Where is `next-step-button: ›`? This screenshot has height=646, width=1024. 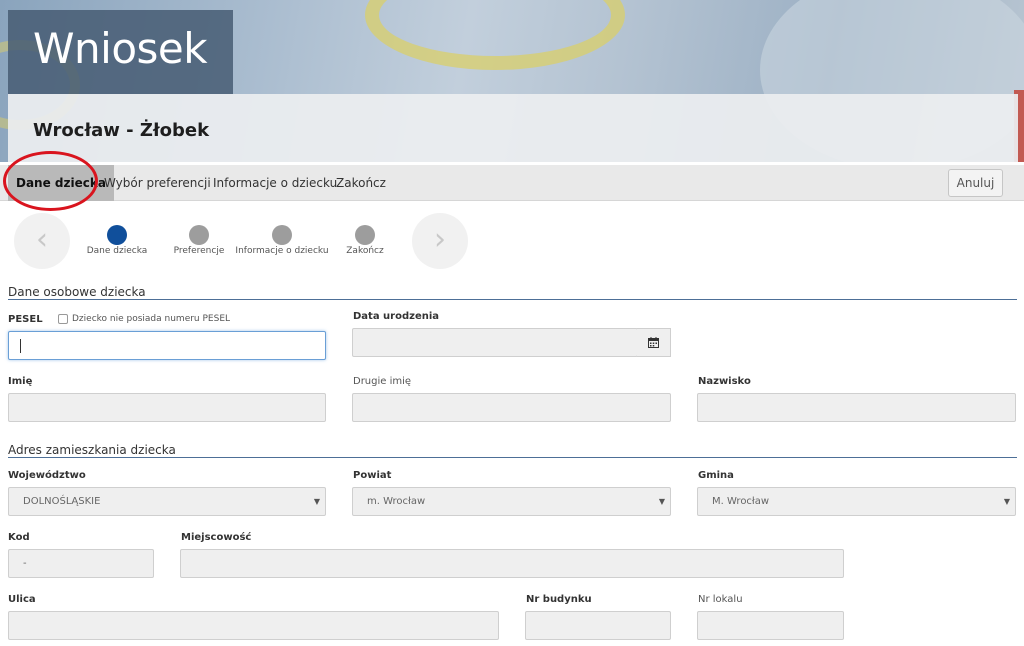 next-step-button: › is located at coordinates (440, 241).